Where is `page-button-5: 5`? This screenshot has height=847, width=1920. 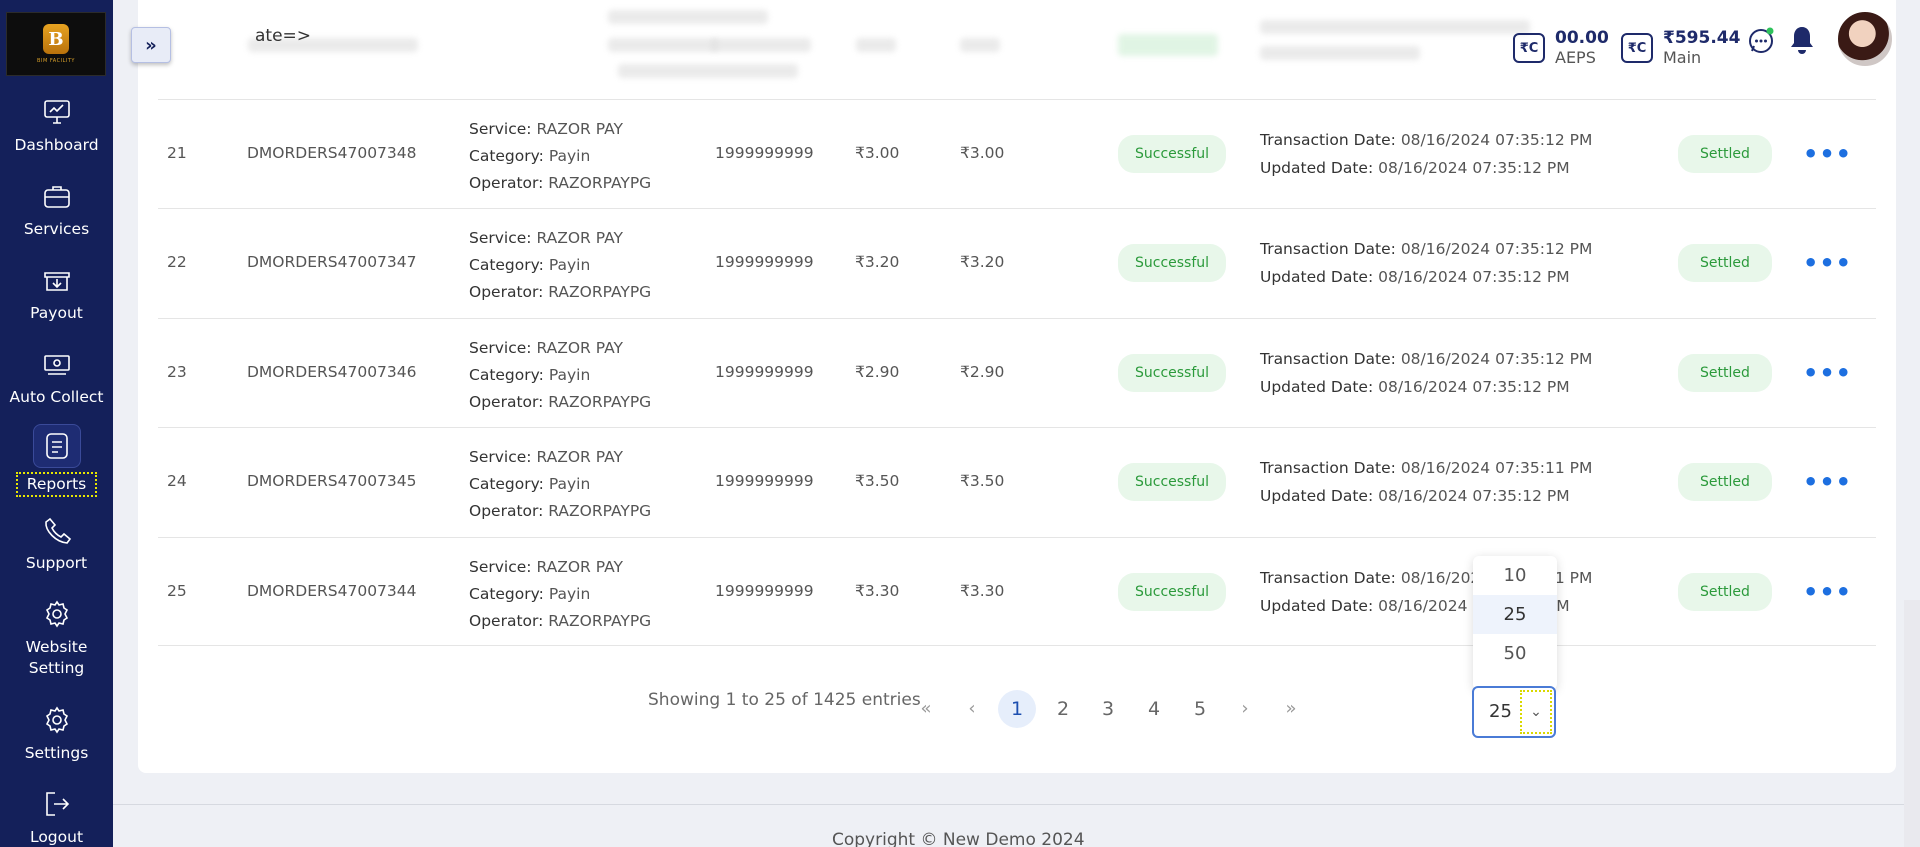
page-button-5: 5 is located at coordinates (1200, 709).